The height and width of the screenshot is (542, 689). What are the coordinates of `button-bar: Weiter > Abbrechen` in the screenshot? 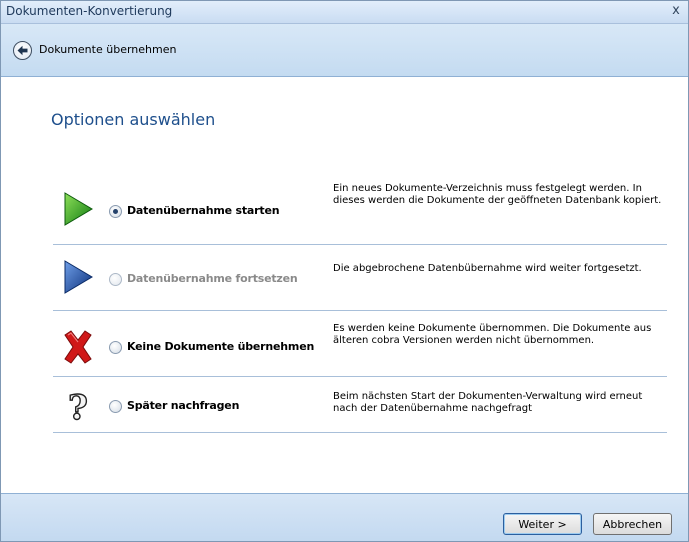 It's located at (344, 517).